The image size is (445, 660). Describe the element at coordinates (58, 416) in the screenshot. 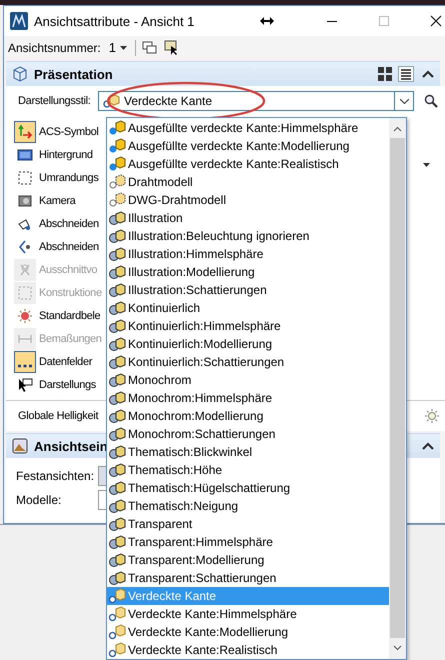

I see `brightness-label: Globale Helligkeit` at that location.